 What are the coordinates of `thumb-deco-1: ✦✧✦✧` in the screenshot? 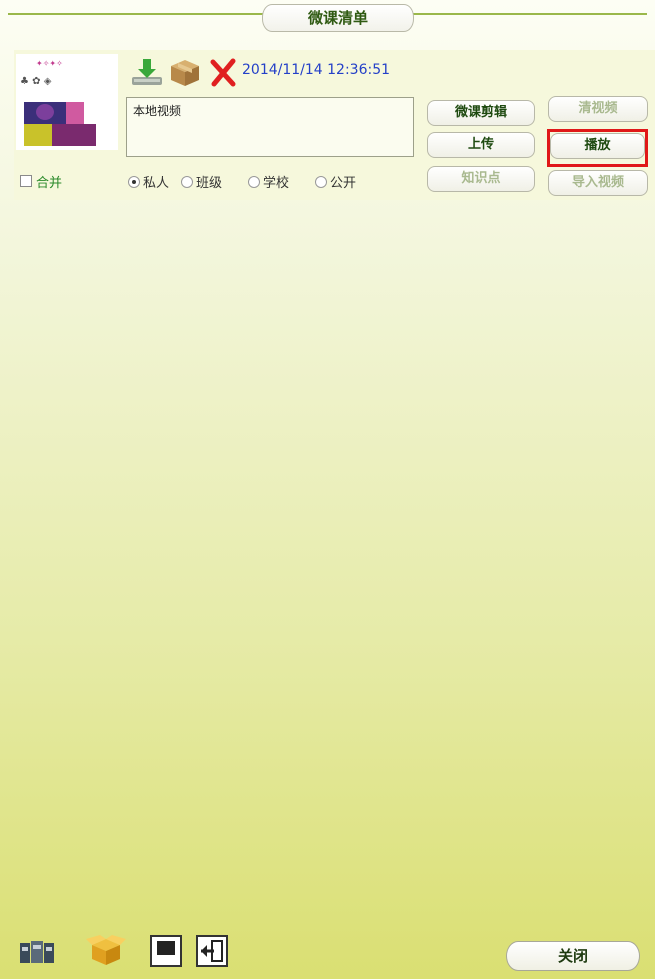 It's located at (49, 63).